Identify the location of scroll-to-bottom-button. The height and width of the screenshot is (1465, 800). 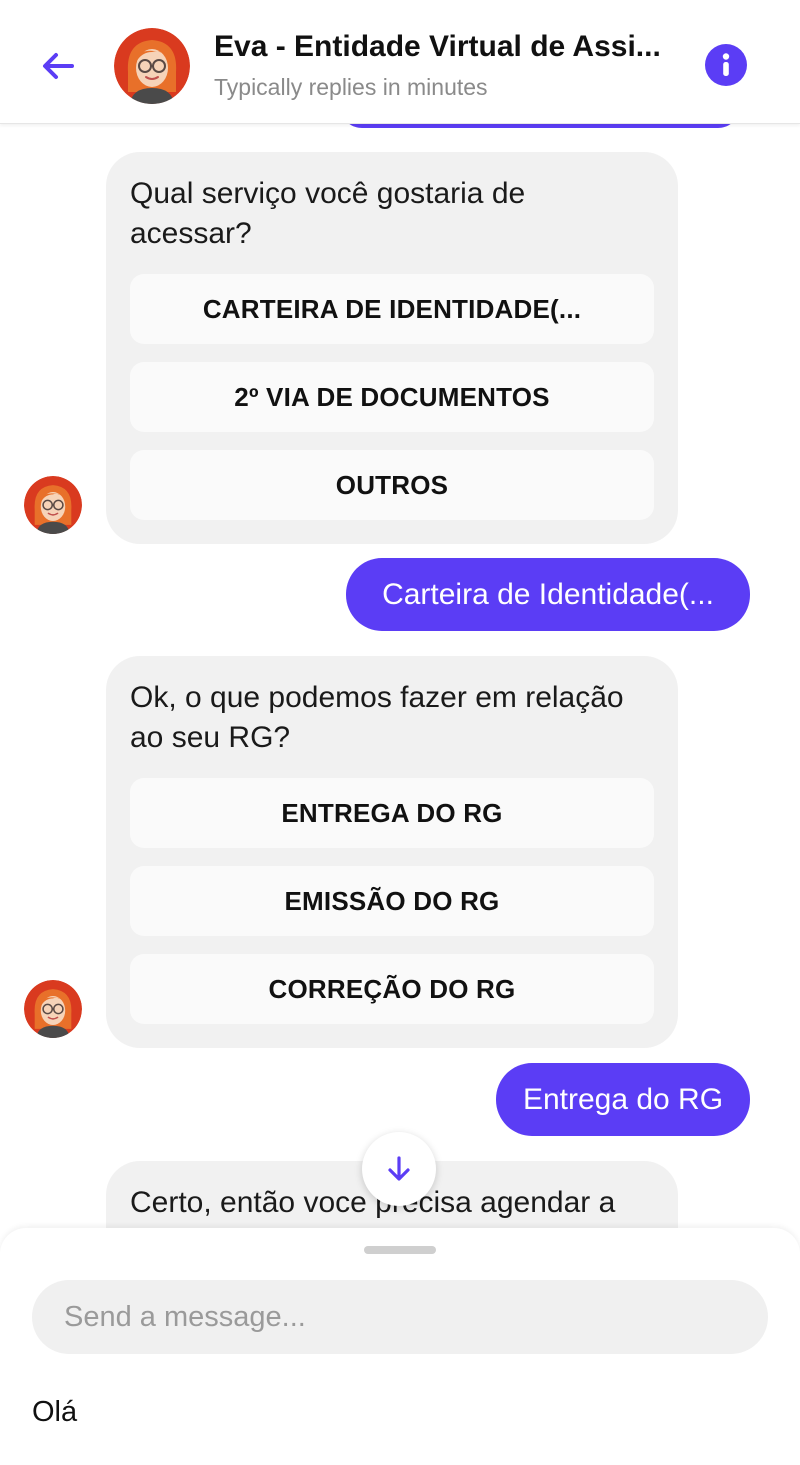
(399, 1169).